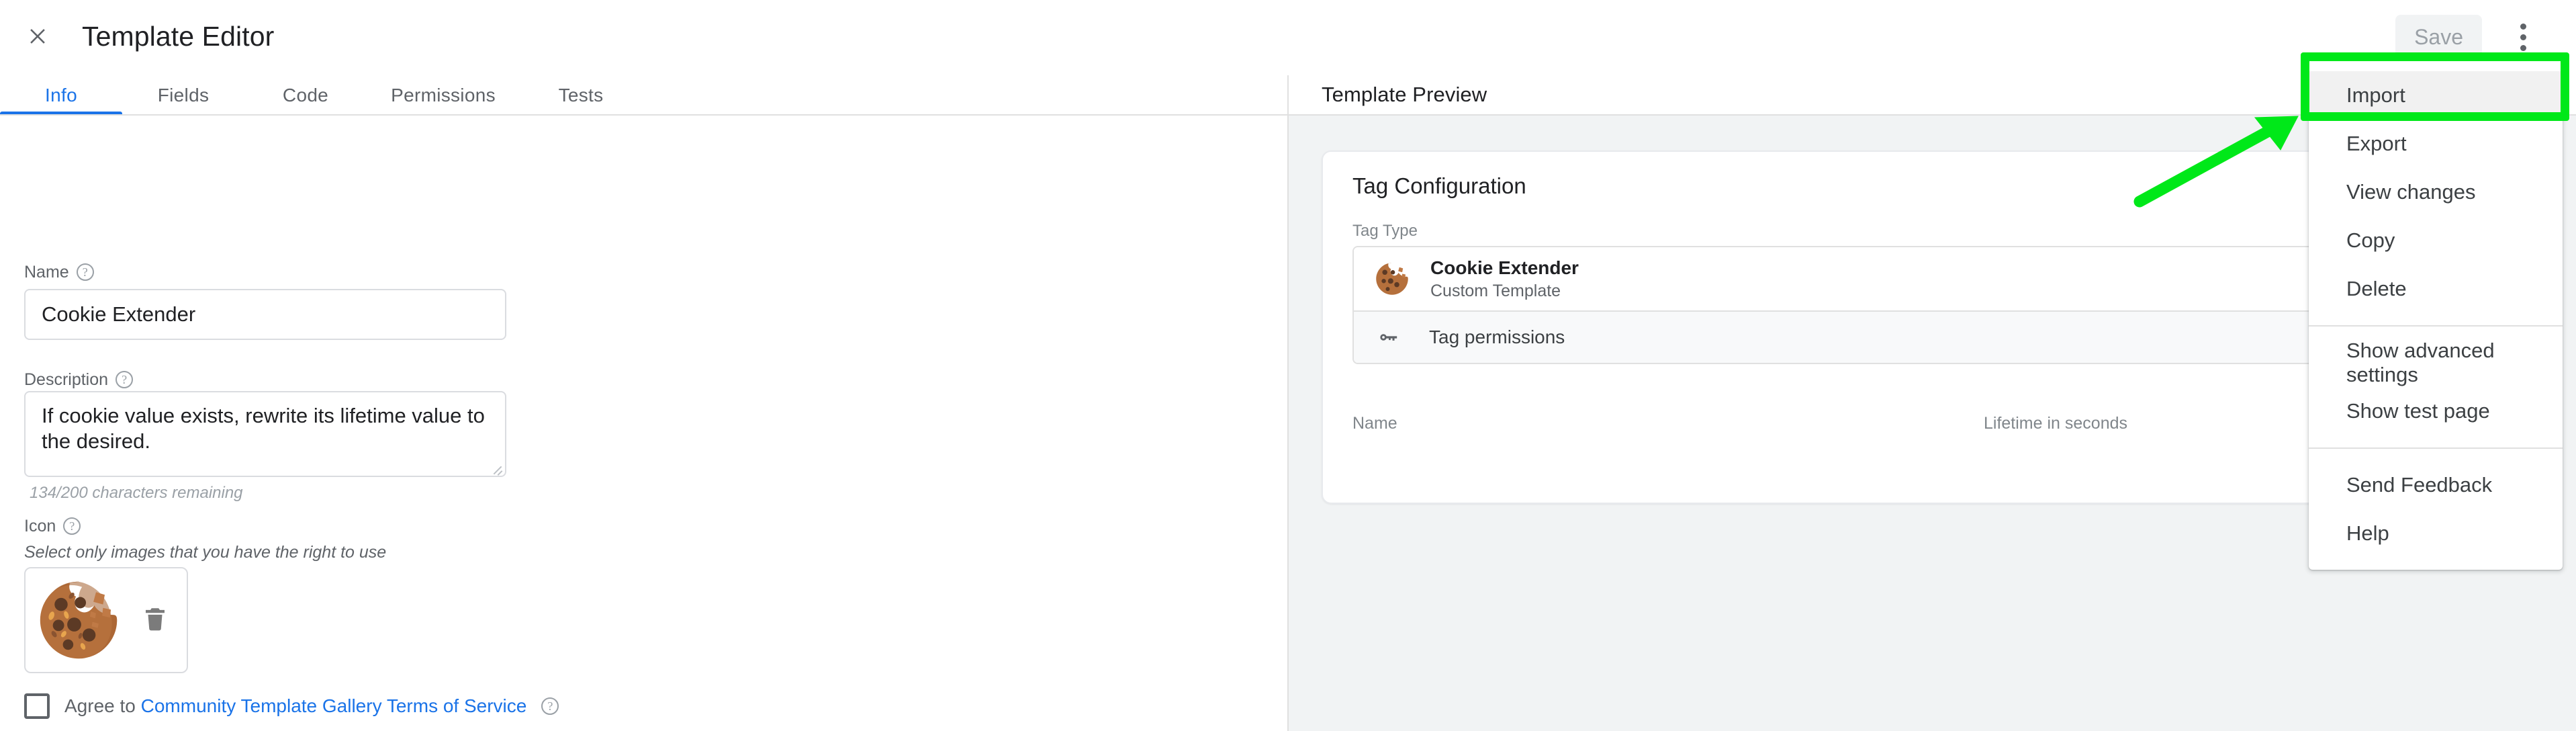 Image resolution: width=2576 pixels, height=731 pixels. Describe the element at coordinates (2056, 423) in the screenshot. I see `column-header-lifetime: Lifetime in seconds` at that location.